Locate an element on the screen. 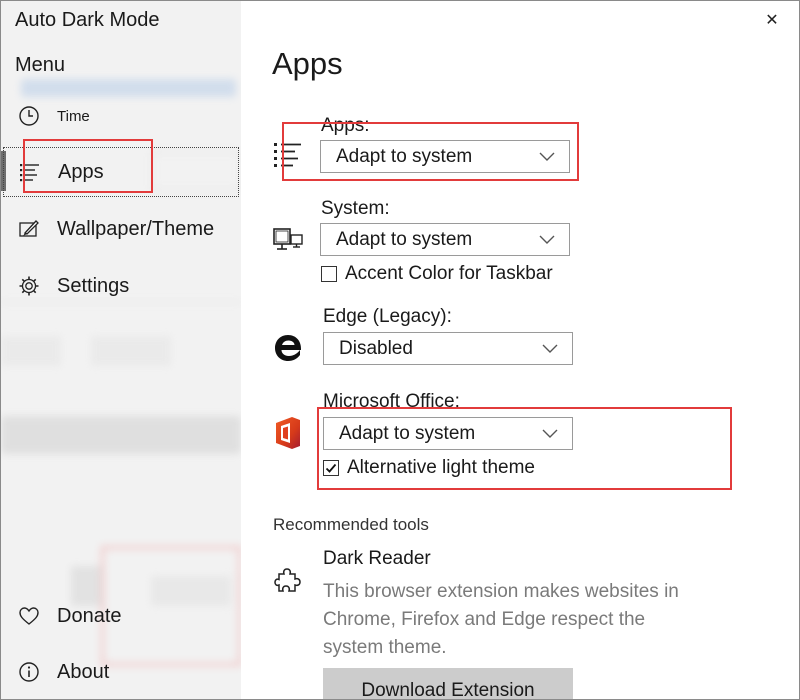 The width and height of the screenshot is (800, 700). sidebar-item-time: Time is located at coordinates (121, 116).